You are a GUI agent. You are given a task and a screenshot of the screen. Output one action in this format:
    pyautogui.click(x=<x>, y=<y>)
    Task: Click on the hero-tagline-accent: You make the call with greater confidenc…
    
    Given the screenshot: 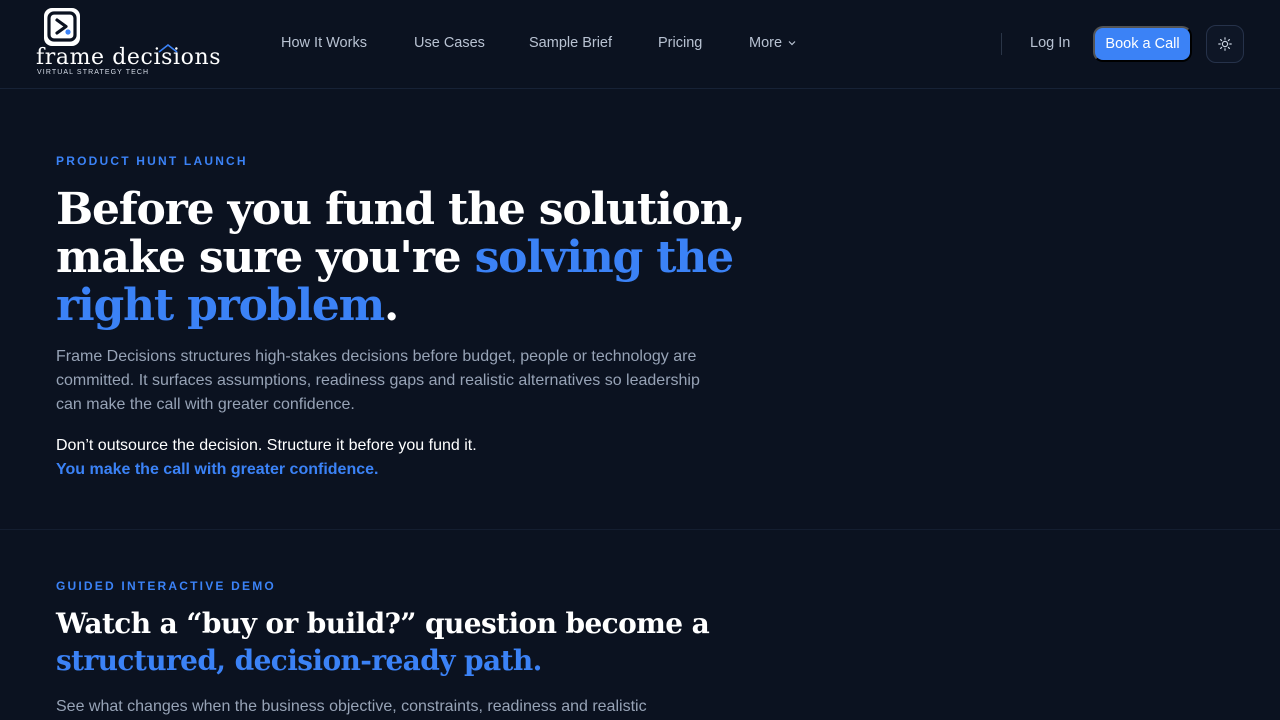 What is the action you would take?
    pyautogui.click(x=217, y=469)
    